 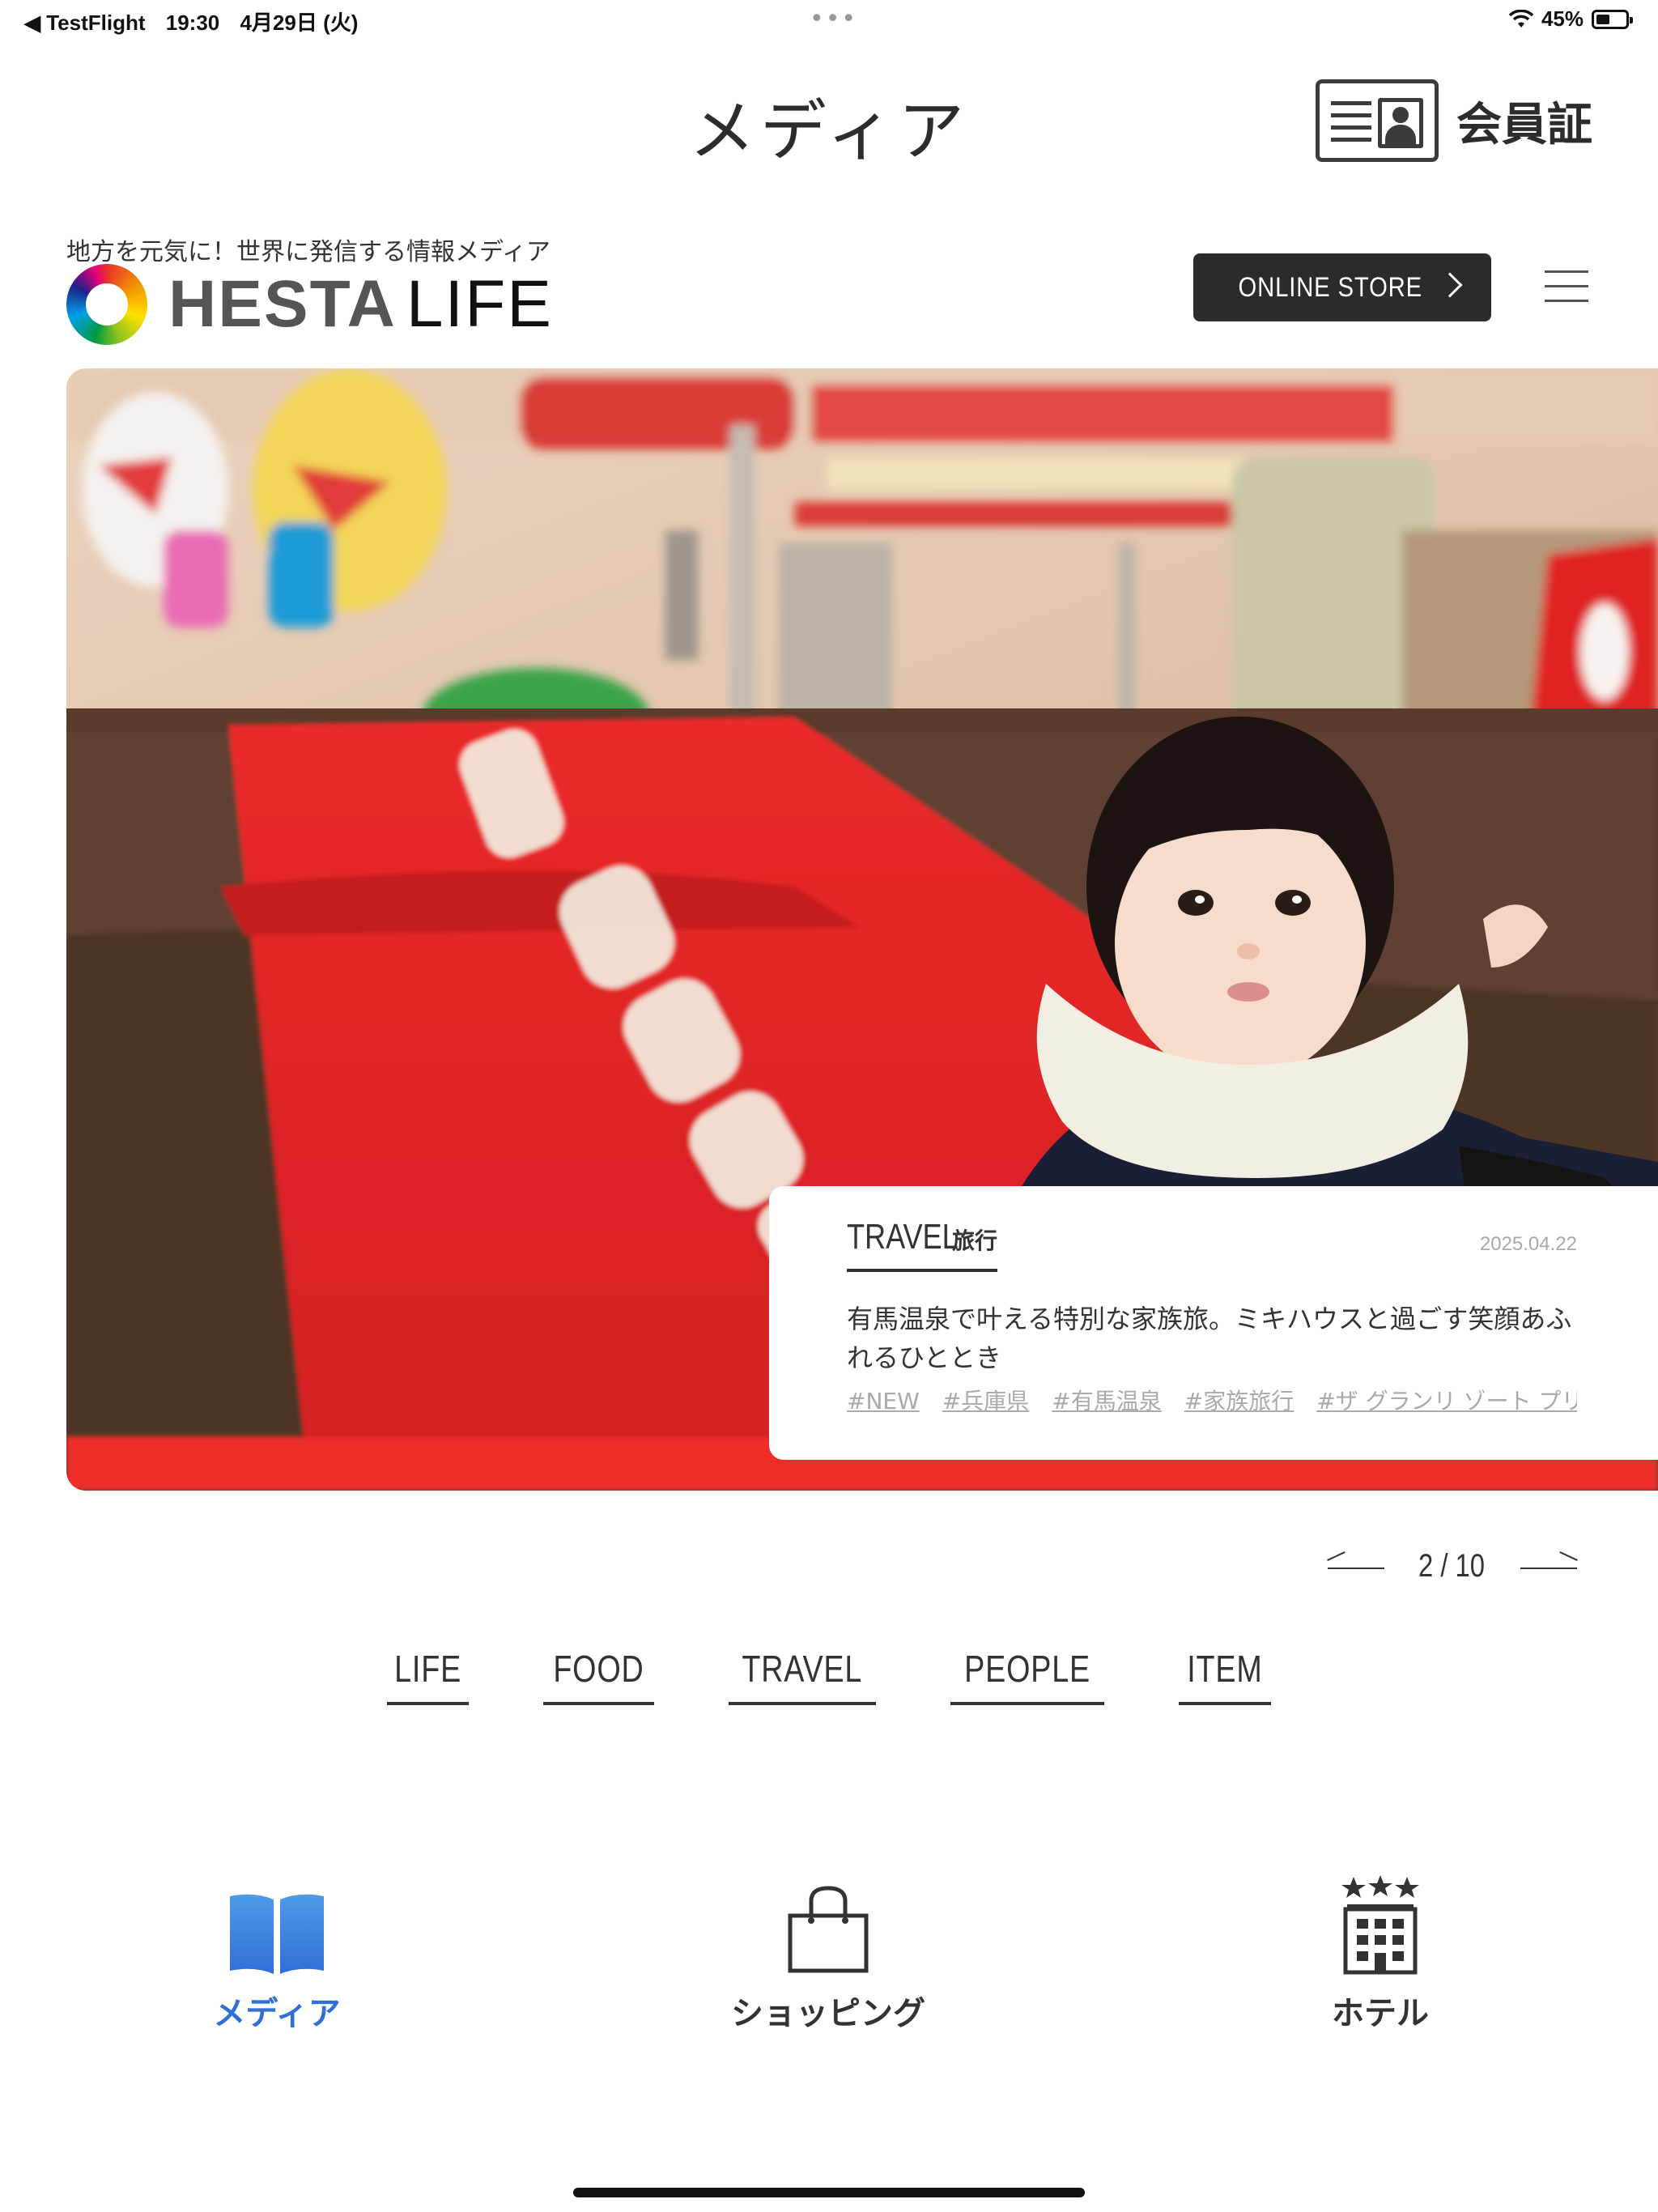 What do you see at coordinates (106, 305) in the screenshot?
I see `hesta-ring-logo-icon` at bounding box center [106, 305].